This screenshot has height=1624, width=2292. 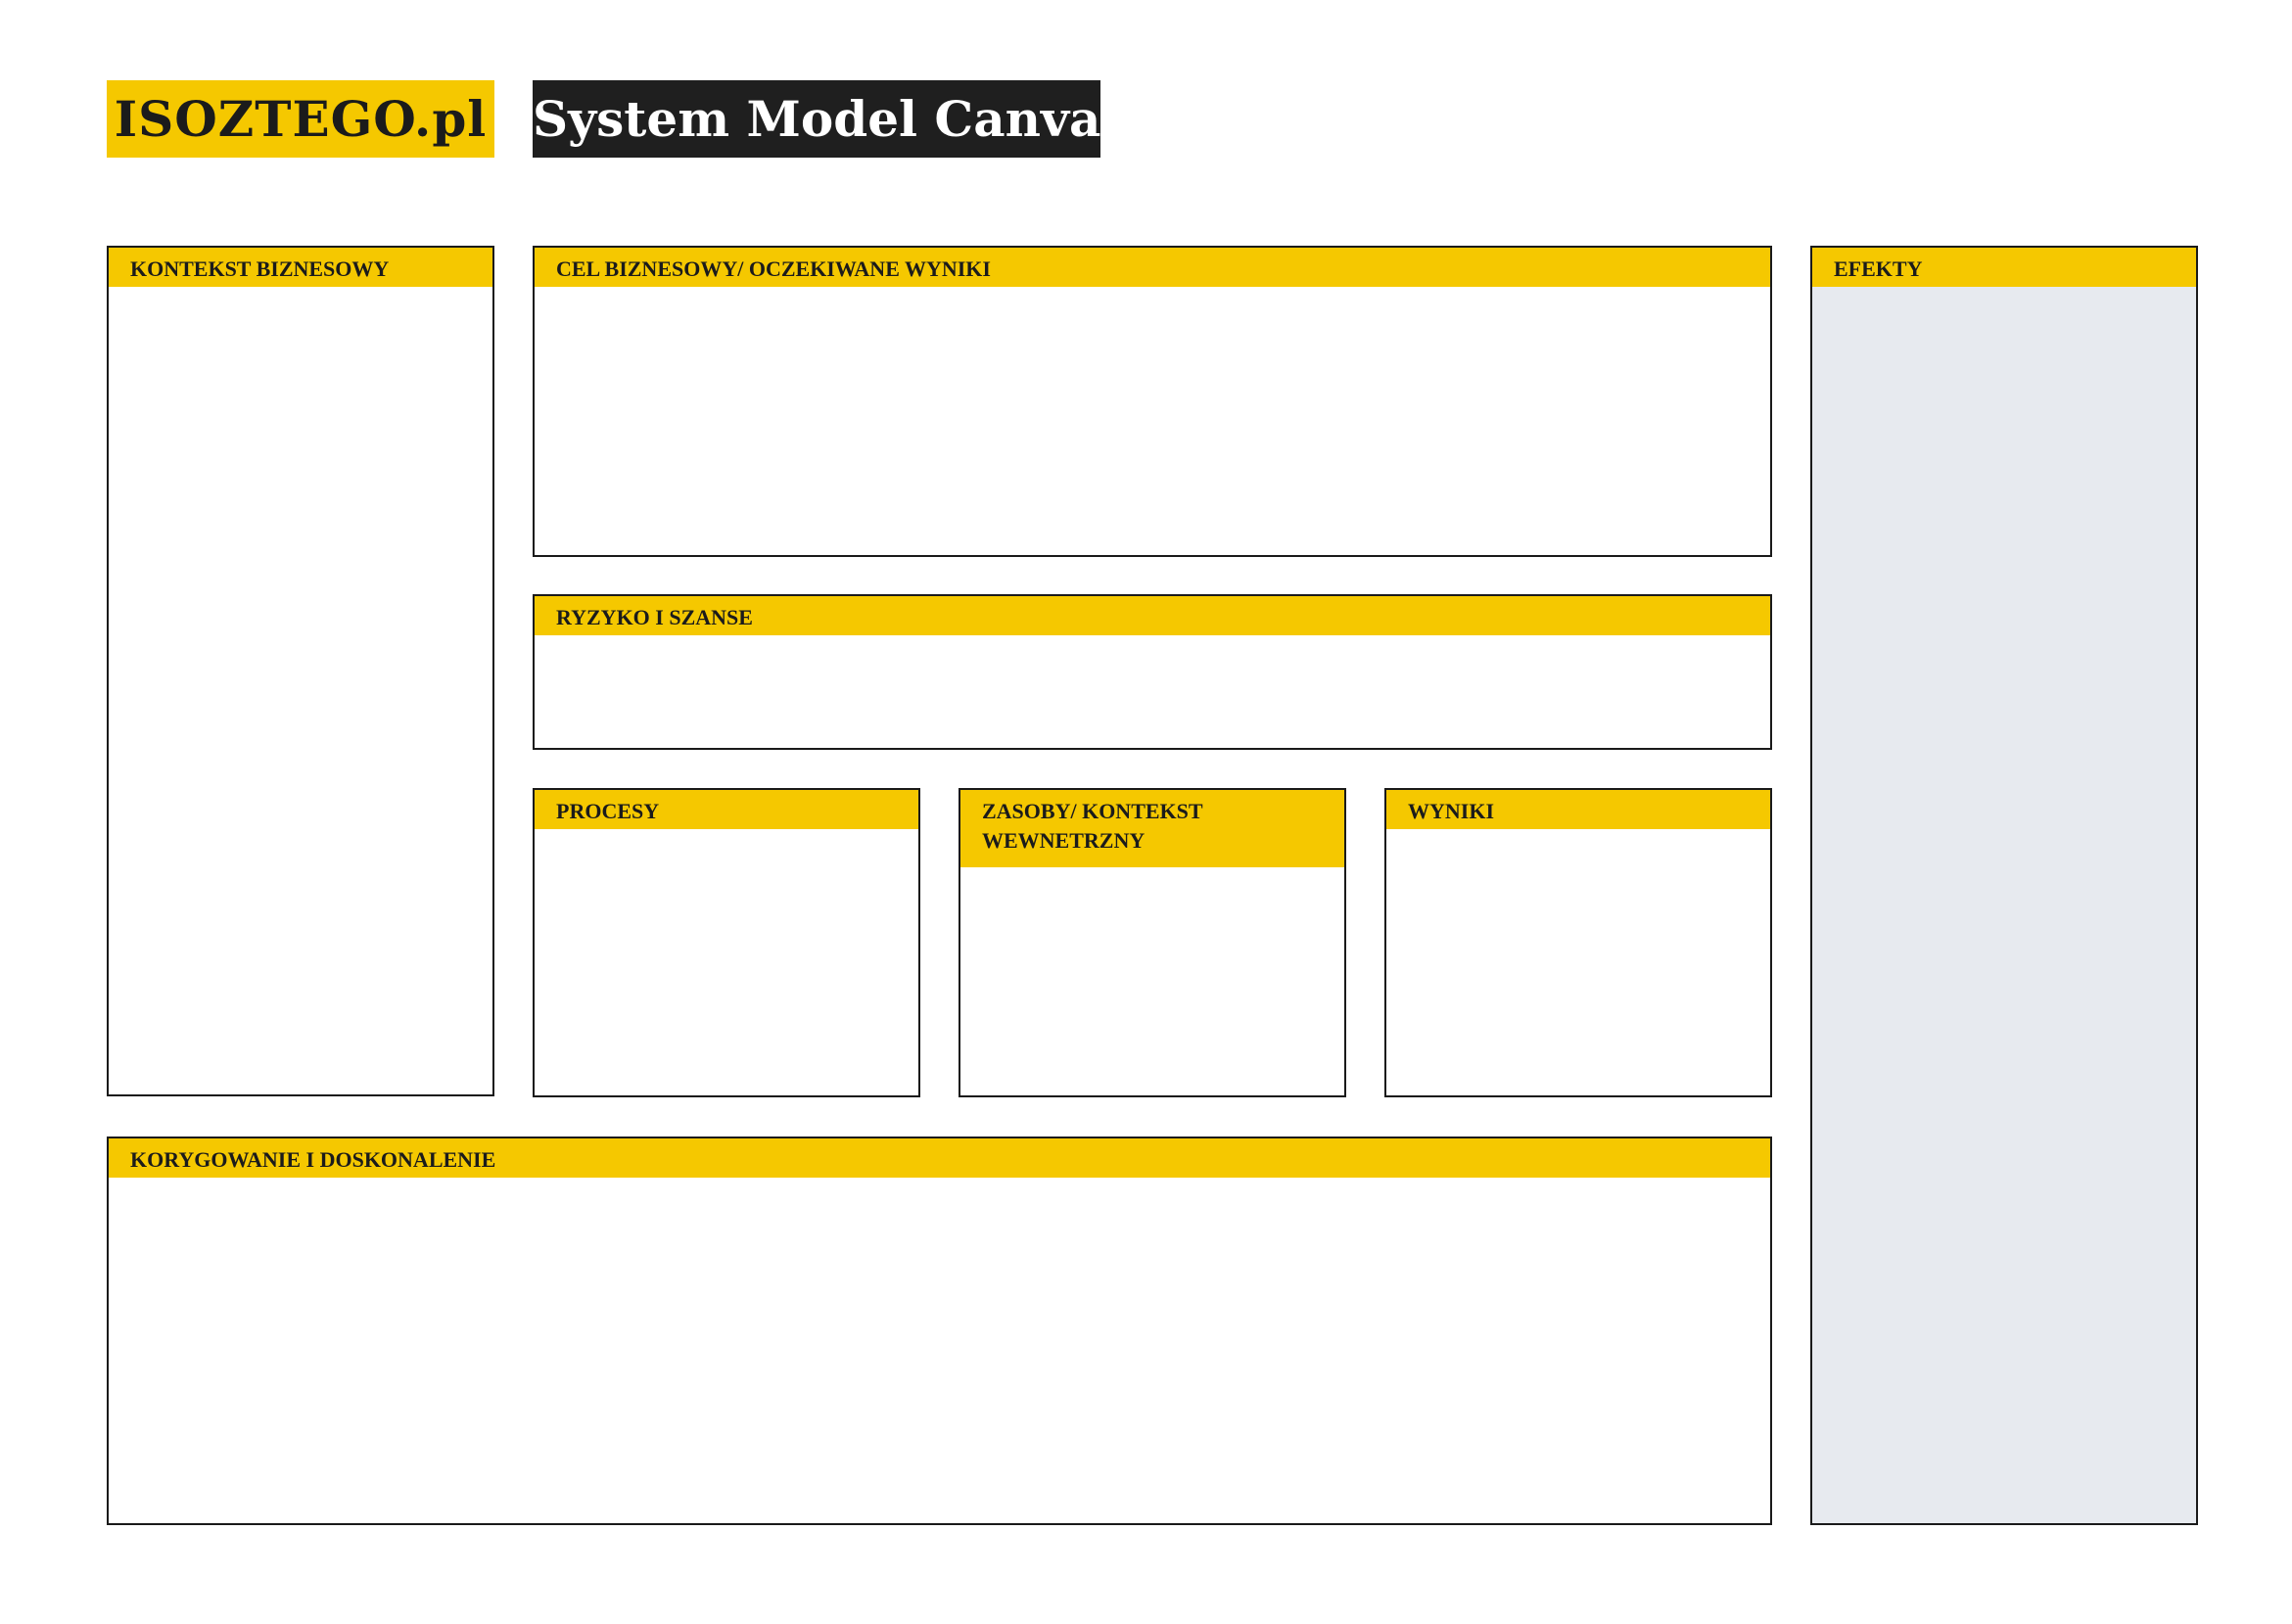 I want to click on resources-panel: ZASOBY/ KONTEKST WEWNETRZNY, so click(x=1152, y=942).